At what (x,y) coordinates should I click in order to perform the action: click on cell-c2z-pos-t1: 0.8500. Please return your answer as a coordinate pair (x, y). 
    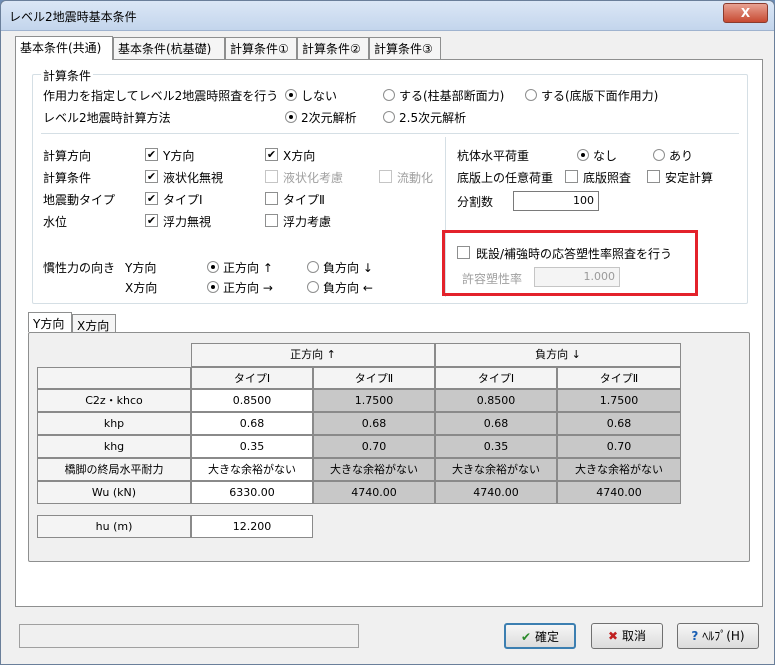
    Looking at the image, I should click on (252, 400).